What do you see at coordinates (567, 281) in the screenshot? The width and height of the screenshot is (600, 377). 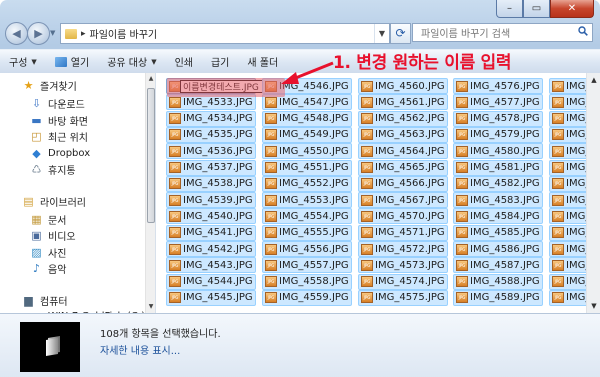 I see `file-item: JPGIMG_4602.JPG` at bounding box center [567, 281].